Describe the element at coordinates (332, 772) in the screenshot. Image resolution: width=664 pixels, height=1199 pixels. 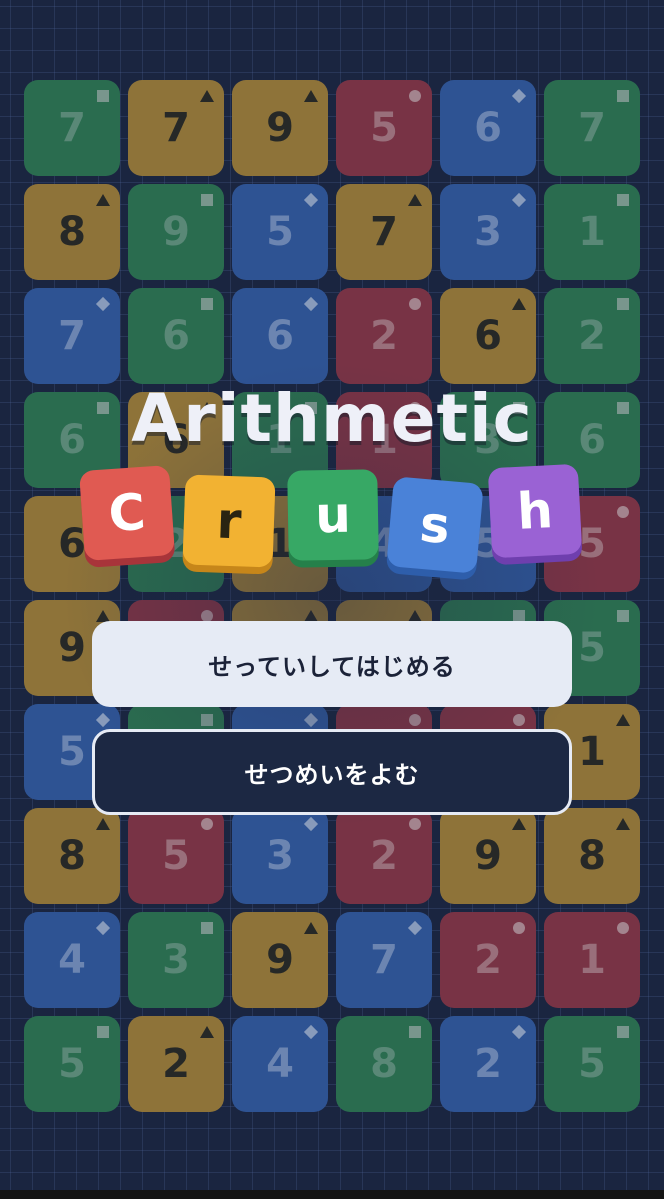
I see `read-instructions-button: せつめいをよむ` at that location.